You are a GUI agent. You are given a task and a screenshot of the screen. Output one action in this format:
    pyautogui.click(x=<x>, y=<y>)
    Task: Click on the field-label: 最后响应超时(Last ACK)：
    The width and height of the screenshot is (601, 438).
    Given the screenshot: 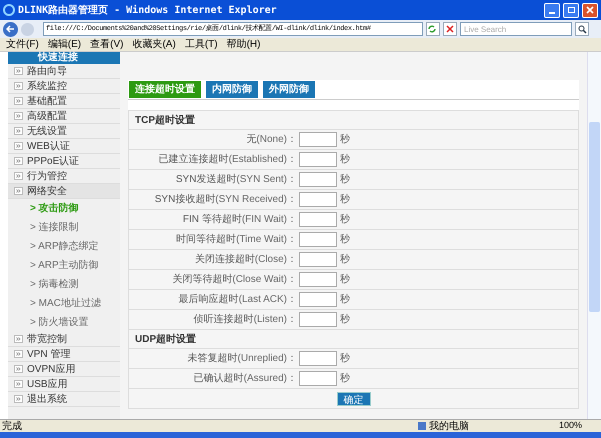 What is the action you would take?
    pyautogui.click(x=238, y=299)
    